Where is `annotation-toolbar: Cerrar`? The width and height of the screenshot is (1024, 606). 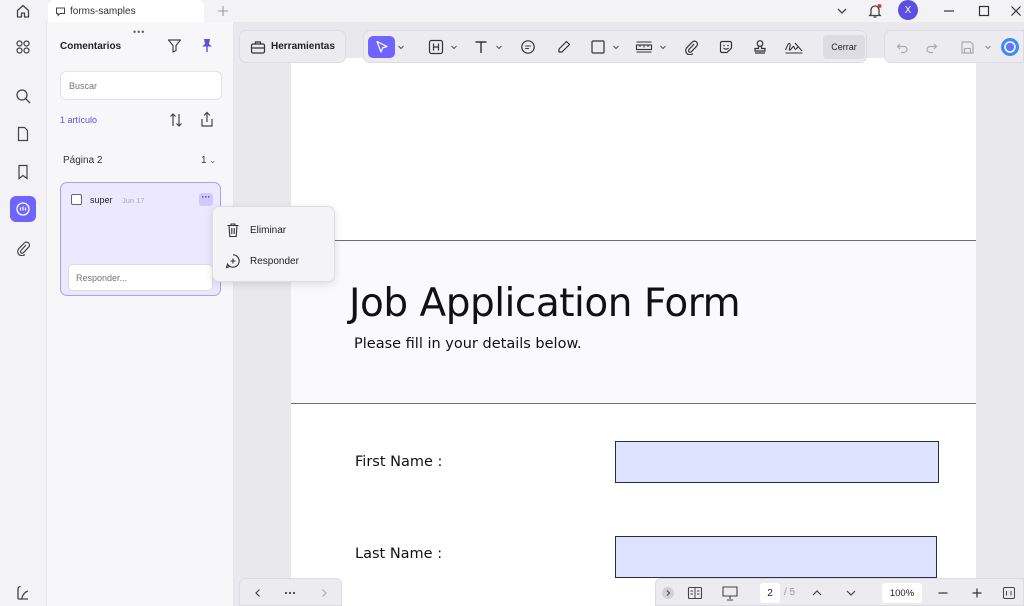 annotation-toolbar: Cerrar is located at coordinates (615, 46).